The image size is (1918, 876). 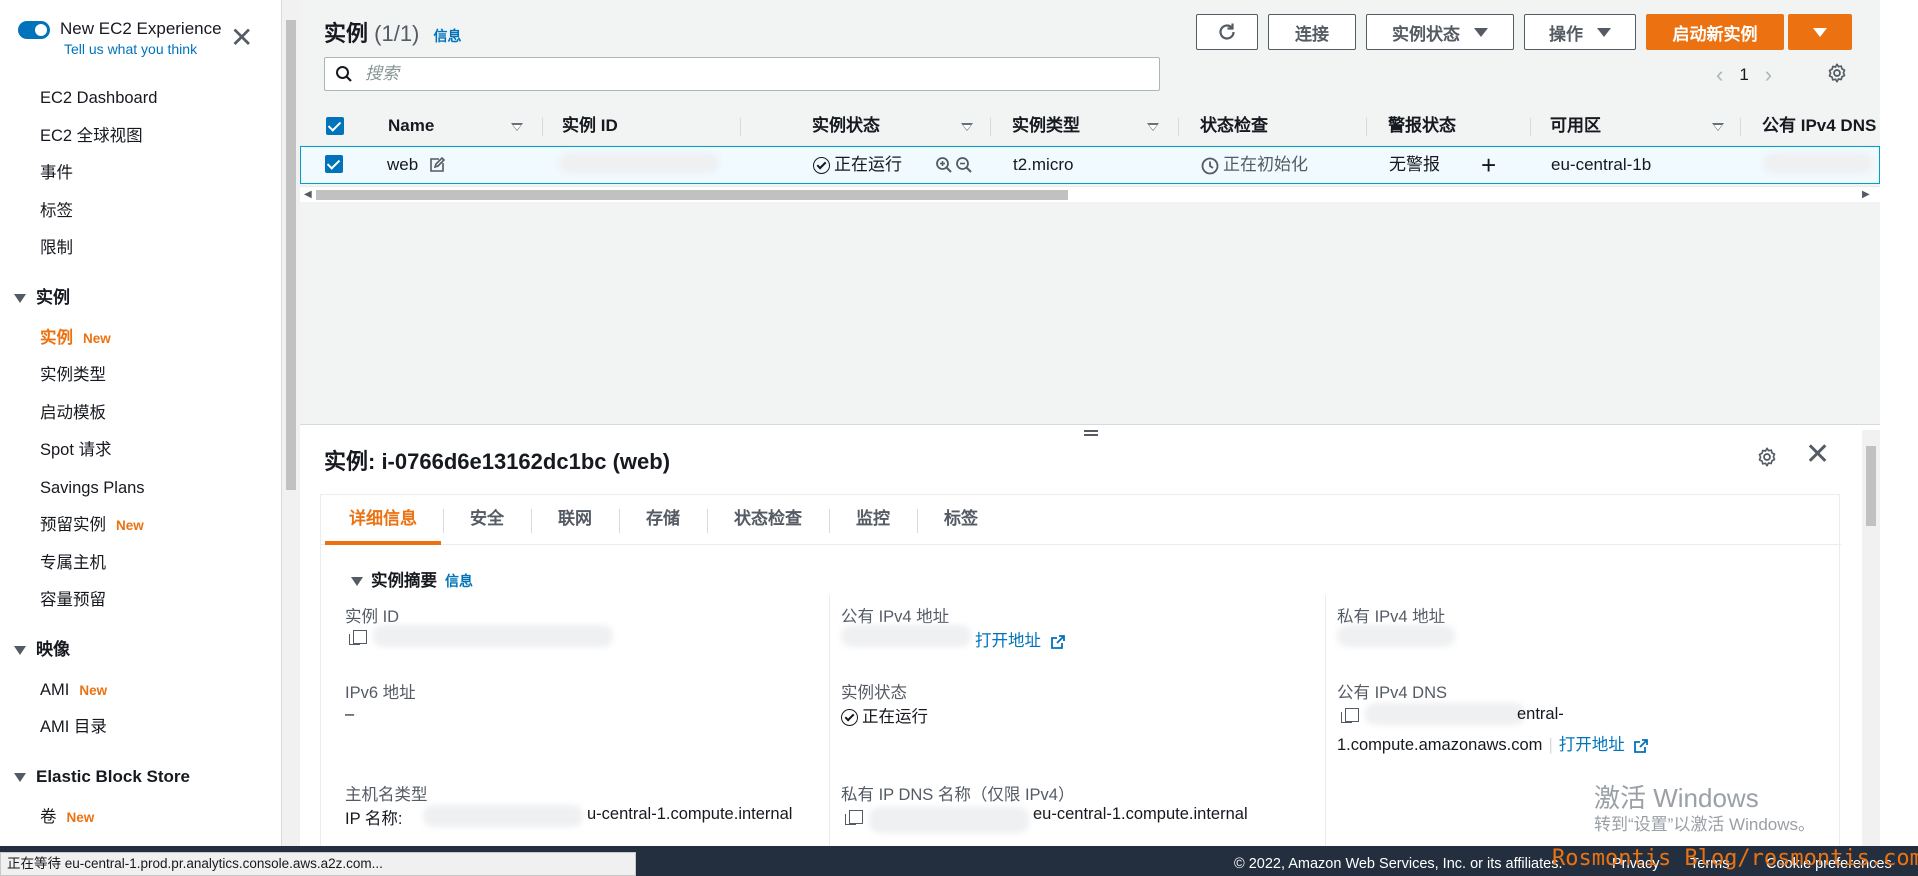 What do you see at coordinates (1641, 746) in the screenshot?
I see `external-link-icon` at bounding box center [1641, 746].